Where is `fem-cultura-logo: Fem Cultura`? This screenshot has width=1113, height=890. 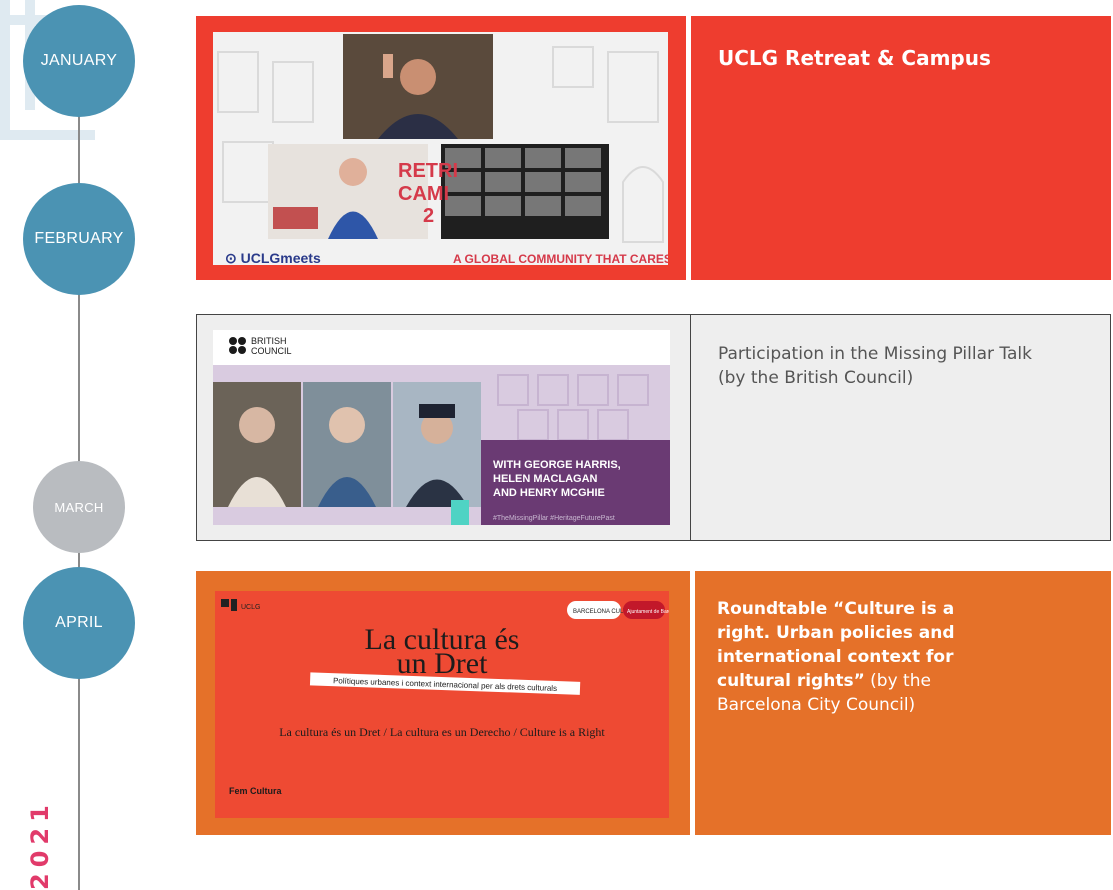 fem-cultura-logo: Fem Cultura is located at coordinates (256, 791).